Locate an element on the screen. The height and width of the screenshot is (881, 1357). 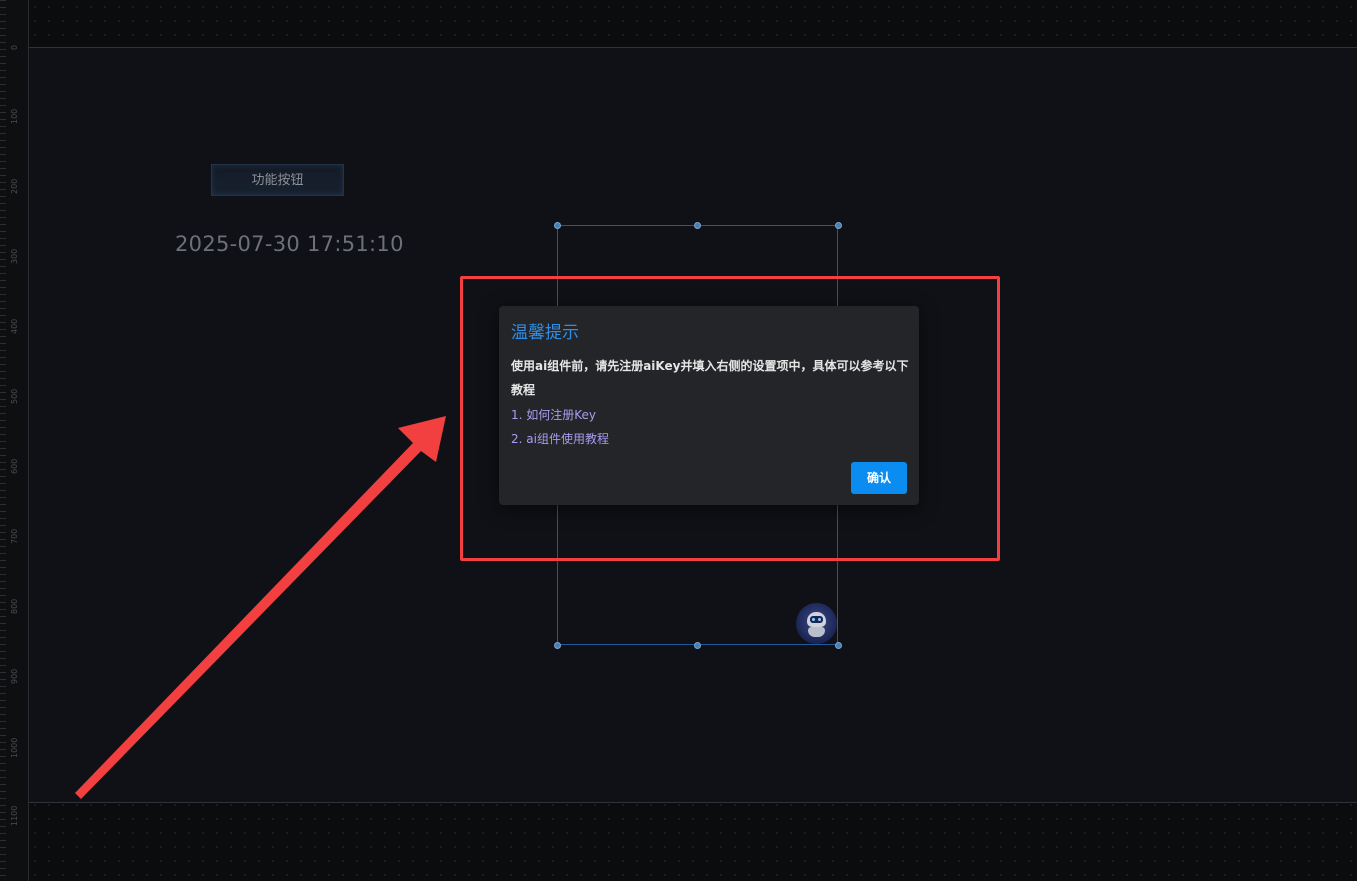
ruler-label: 0 is located at coordinates (14, 47).